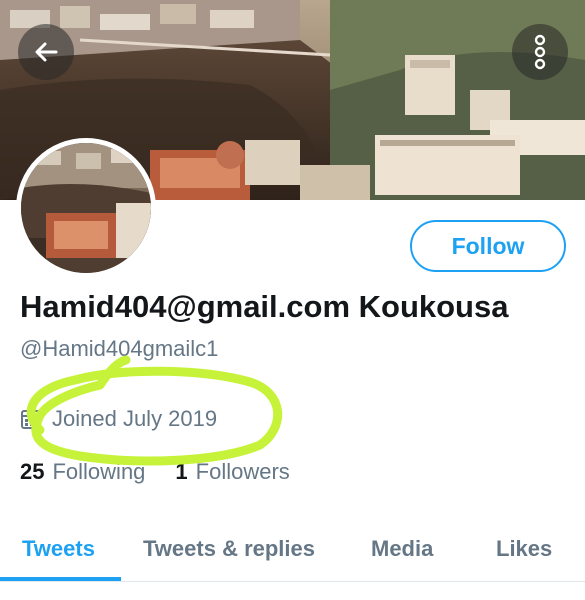 This screenshot has width=585, height=600. Describe the element at coordinates (243, 472) in the screenshot. I see `followers-label: Followers` at that location.